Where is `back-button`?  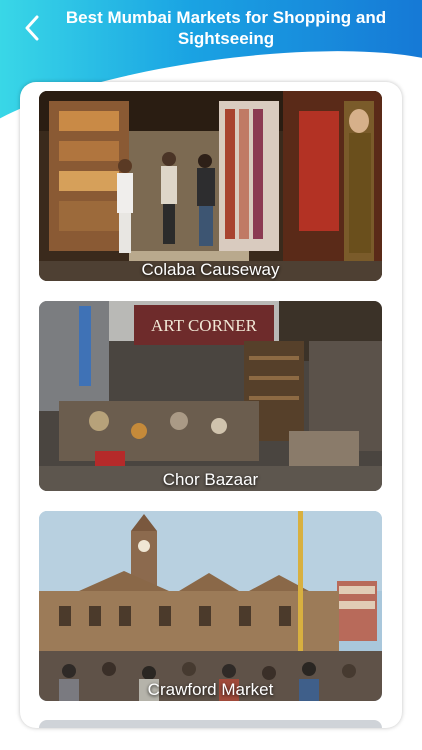
back-button is located at coordinates (32, 28).